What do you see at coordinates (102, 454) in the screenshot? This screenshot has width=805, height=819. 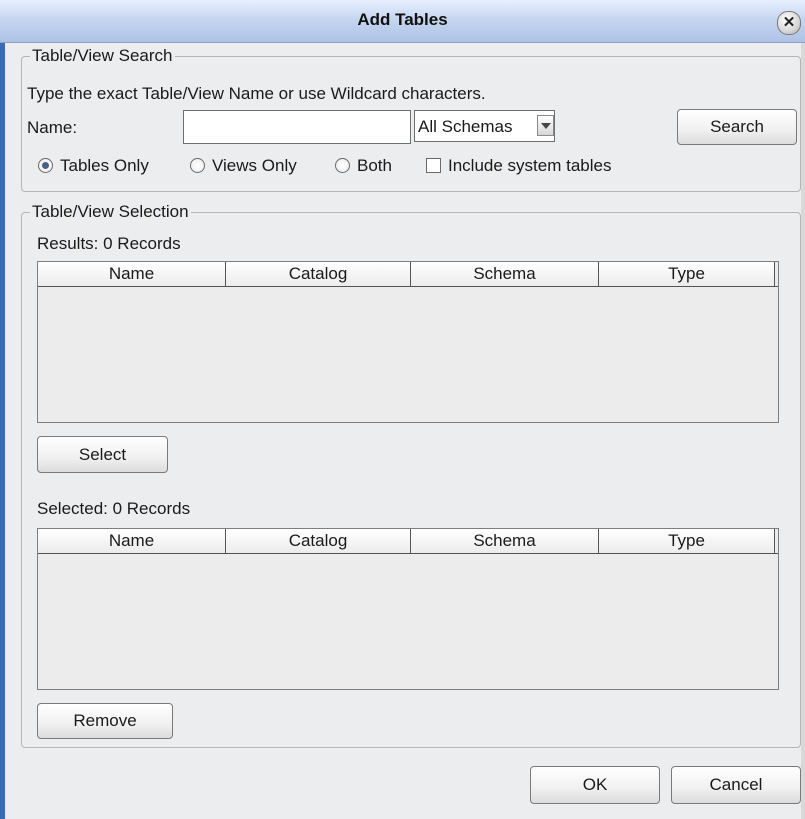 I see `select-button: Select` at bounding box center [102, 454].